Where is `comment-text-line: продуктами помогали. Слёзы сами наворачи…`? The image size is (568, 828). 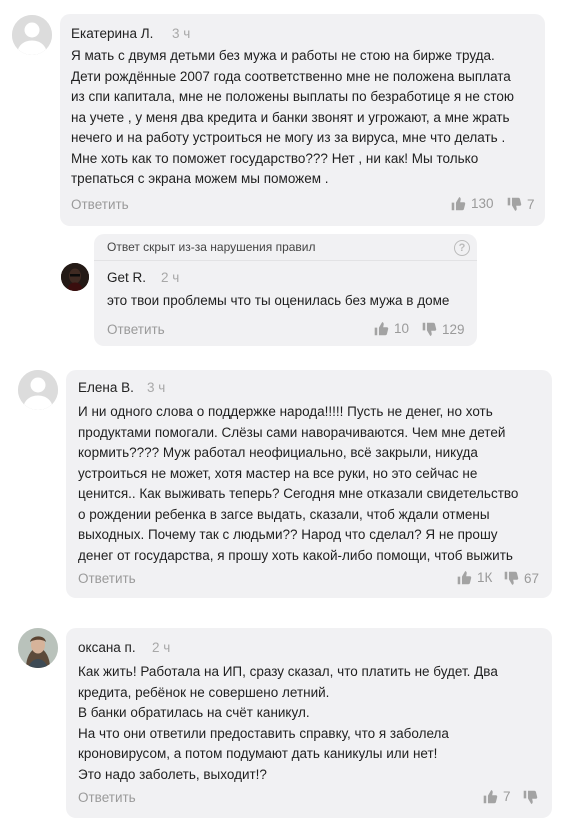 comment-text-line: продуктами помогали. Слёзы сами наворачи… is located at coordinates (292, 432).